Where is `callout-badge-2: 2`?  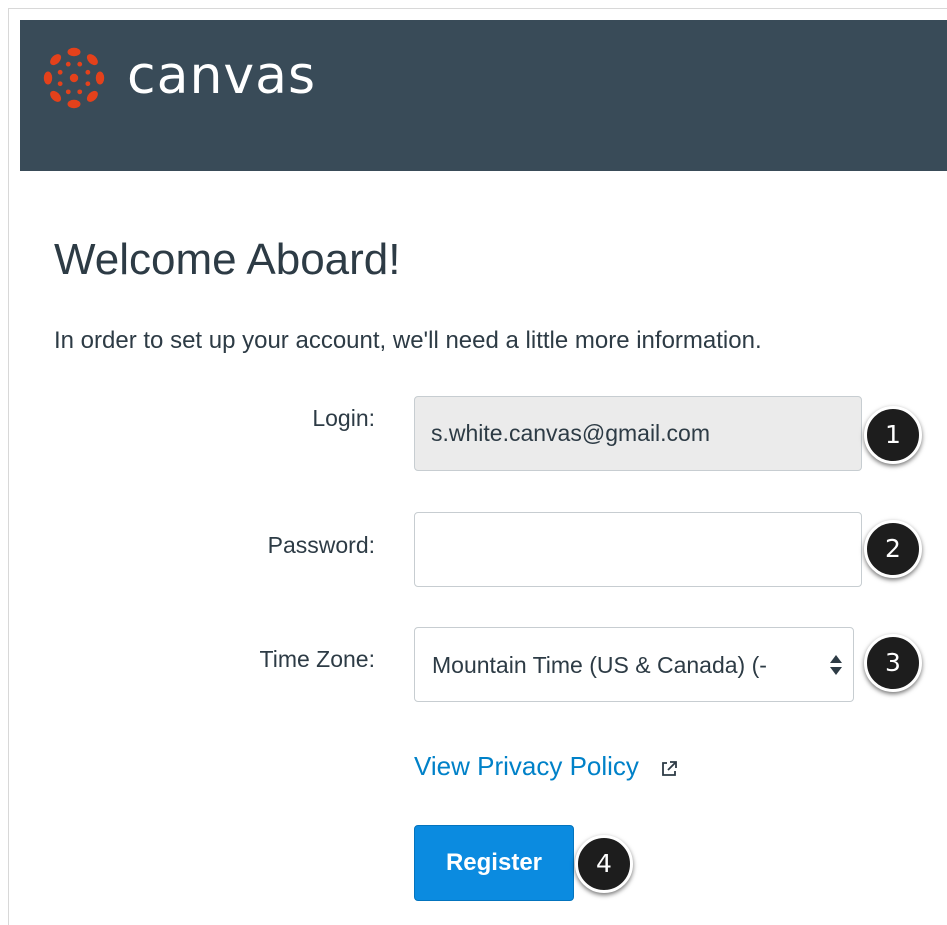 callout-badge-2: 2 is located at coordinates (893, 549).